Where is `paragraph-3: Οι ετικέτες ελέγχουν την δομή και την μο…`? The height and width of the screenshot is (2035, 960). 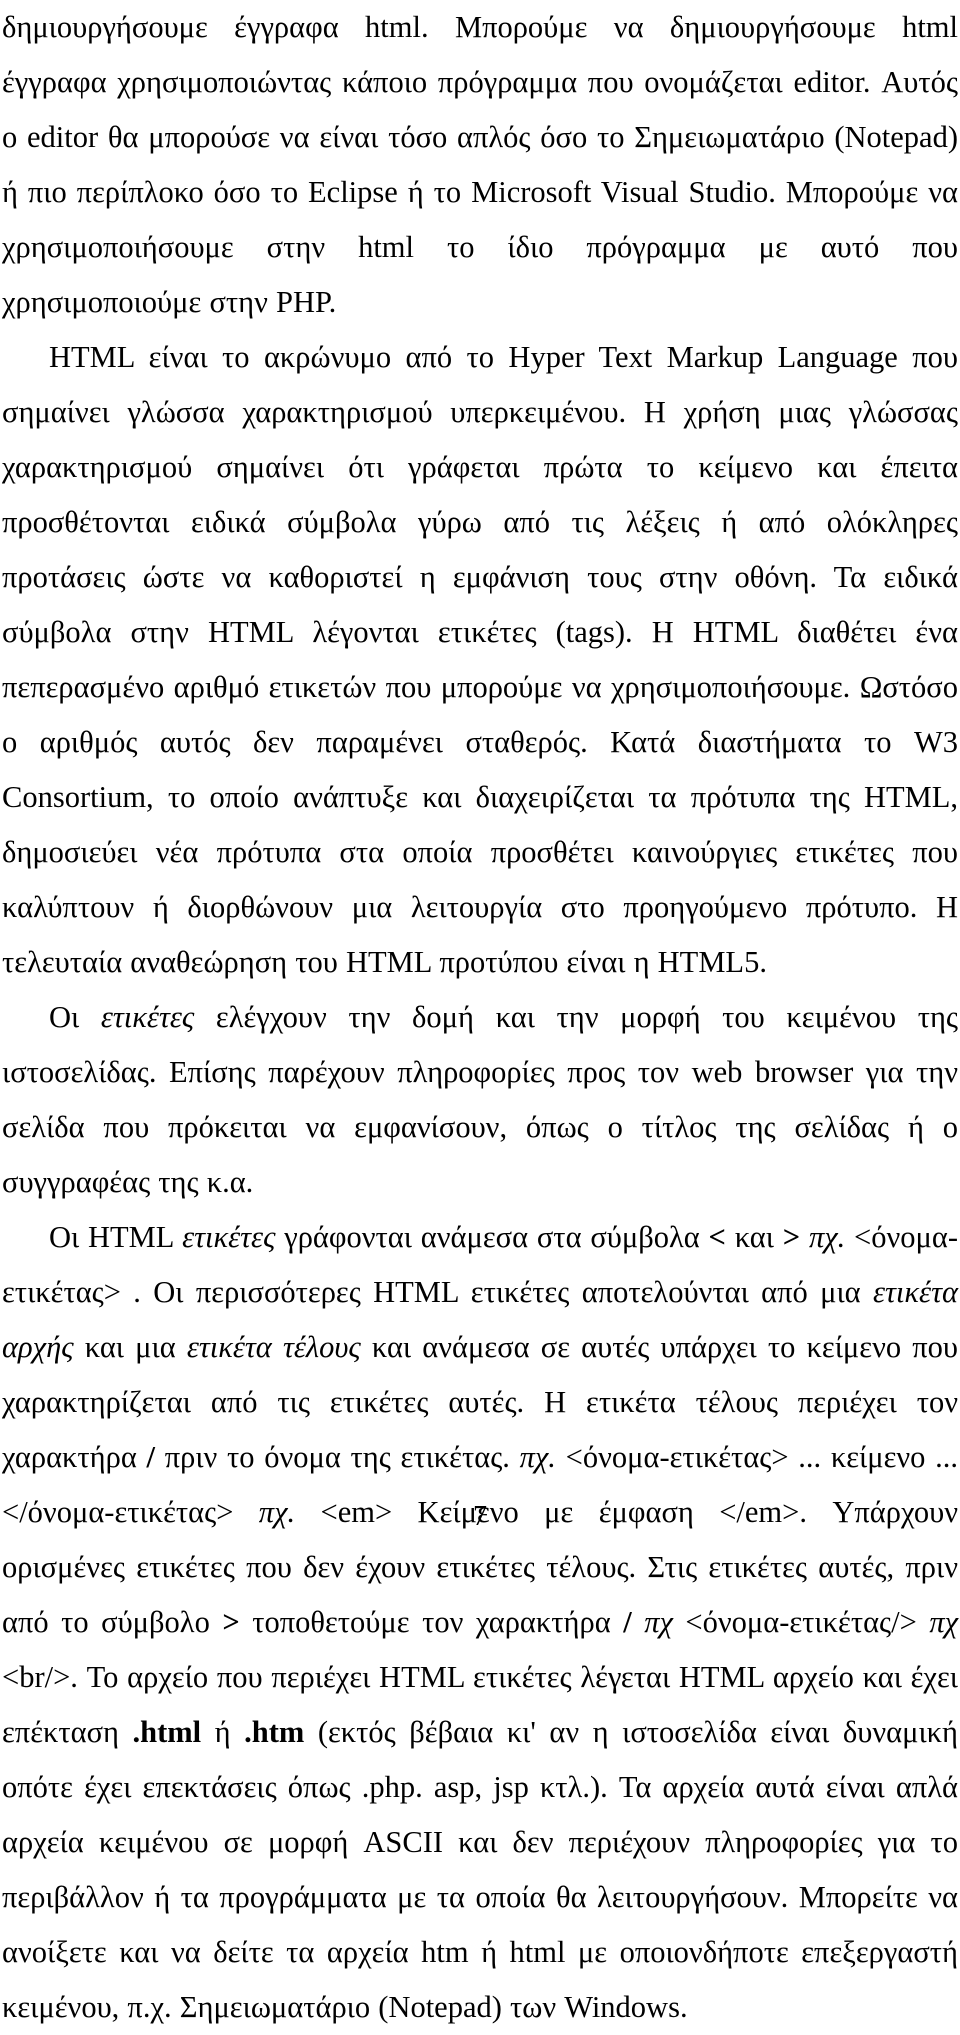
paragraph-3: Οι ετικέτες ελέγχουν την δομή και την μο… is located at coordinates (480, 1100).